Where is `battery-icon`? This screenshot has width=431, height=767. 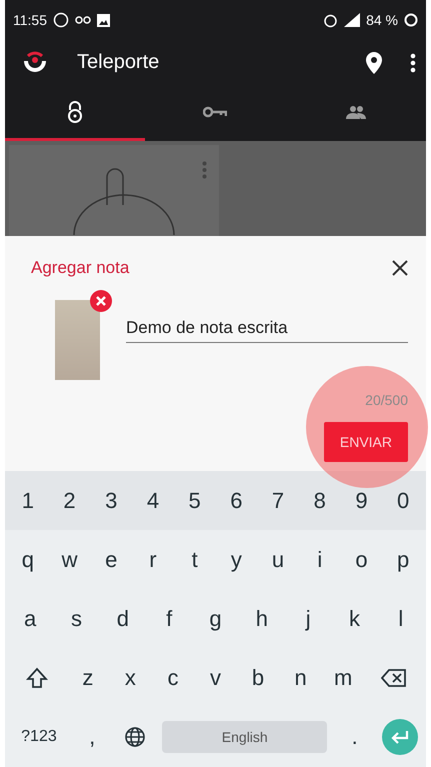
battery-icon is located at coordinates (411, 20).